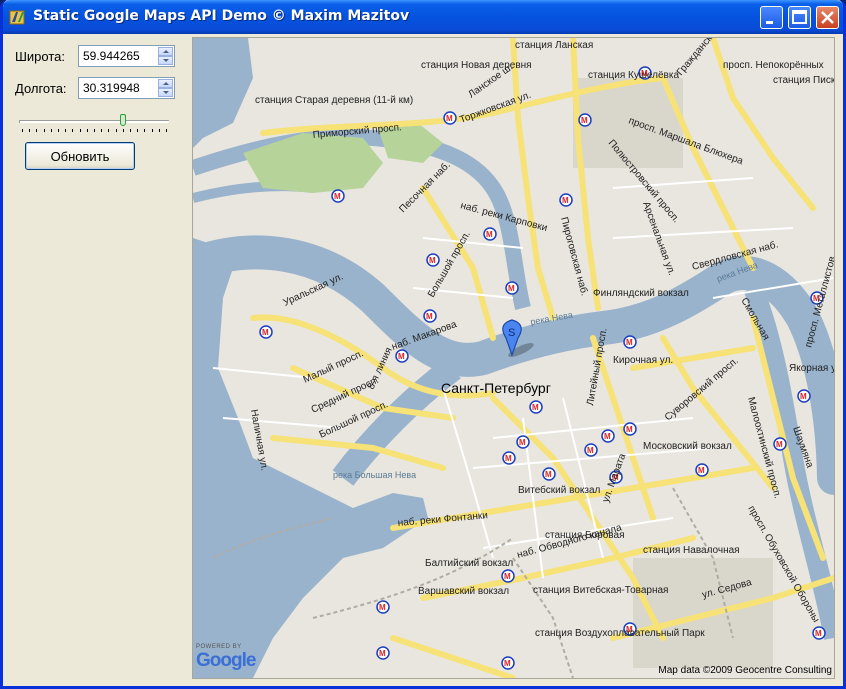 The height and width of the screenshot is (689, 846). I want to click on map-label: река Большая Нева, so click(374, 475).